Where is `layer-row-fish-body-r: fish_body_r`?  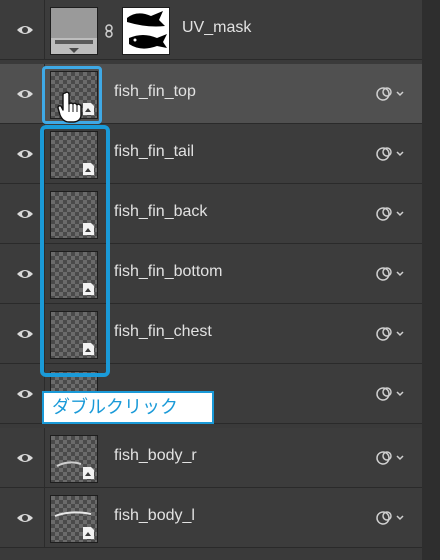 layer-row-fish-body-r: fish_body_r is located at coordinates (211, 458).